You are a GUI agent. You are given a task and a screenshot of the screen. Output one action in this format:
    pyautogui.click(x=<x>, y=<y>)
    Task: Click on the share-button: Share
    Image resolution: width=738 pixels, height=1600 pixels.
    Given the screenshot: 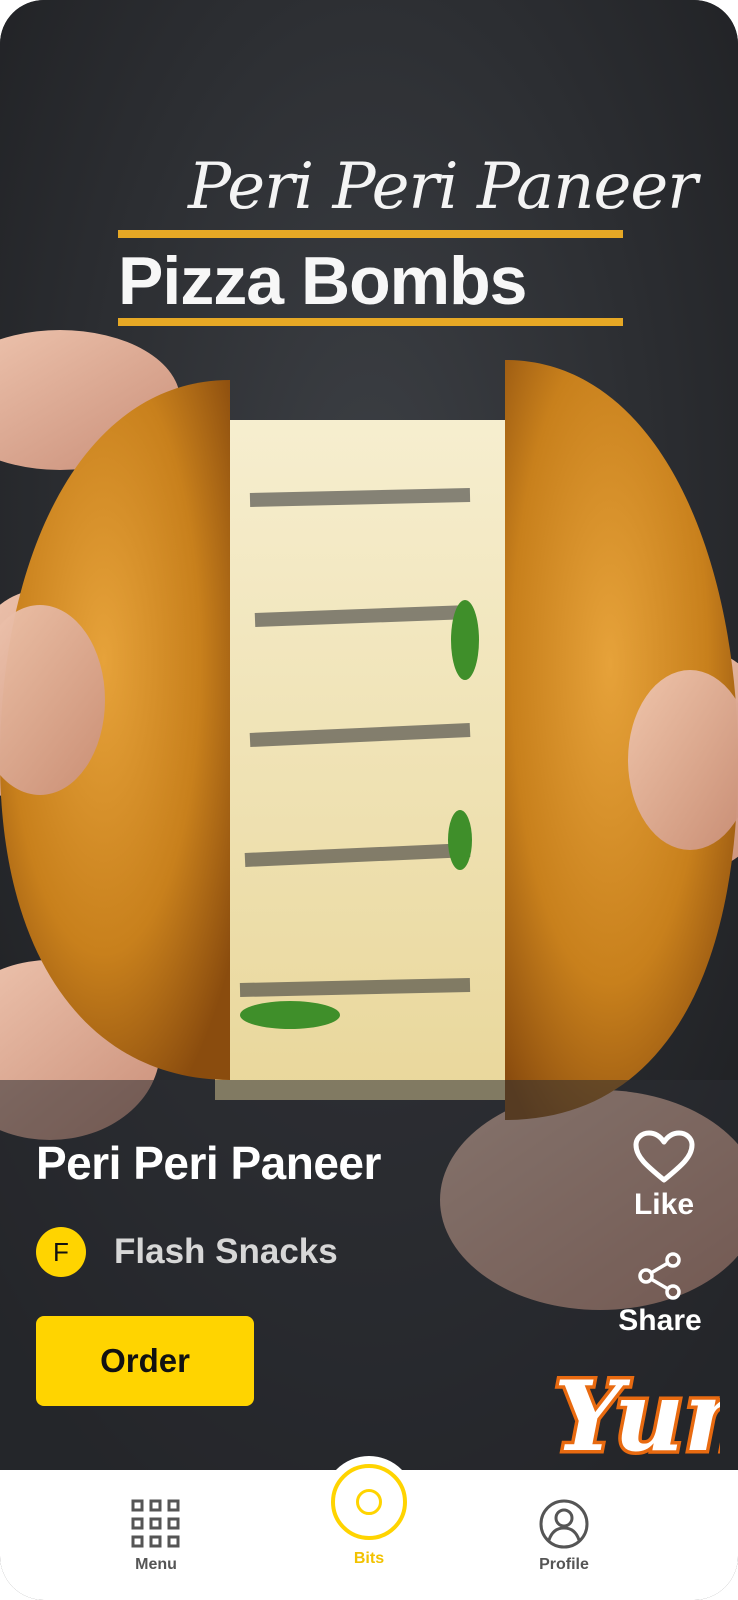 What is the action you would take?
    pyautogui.click(x=660, y=1295)
    